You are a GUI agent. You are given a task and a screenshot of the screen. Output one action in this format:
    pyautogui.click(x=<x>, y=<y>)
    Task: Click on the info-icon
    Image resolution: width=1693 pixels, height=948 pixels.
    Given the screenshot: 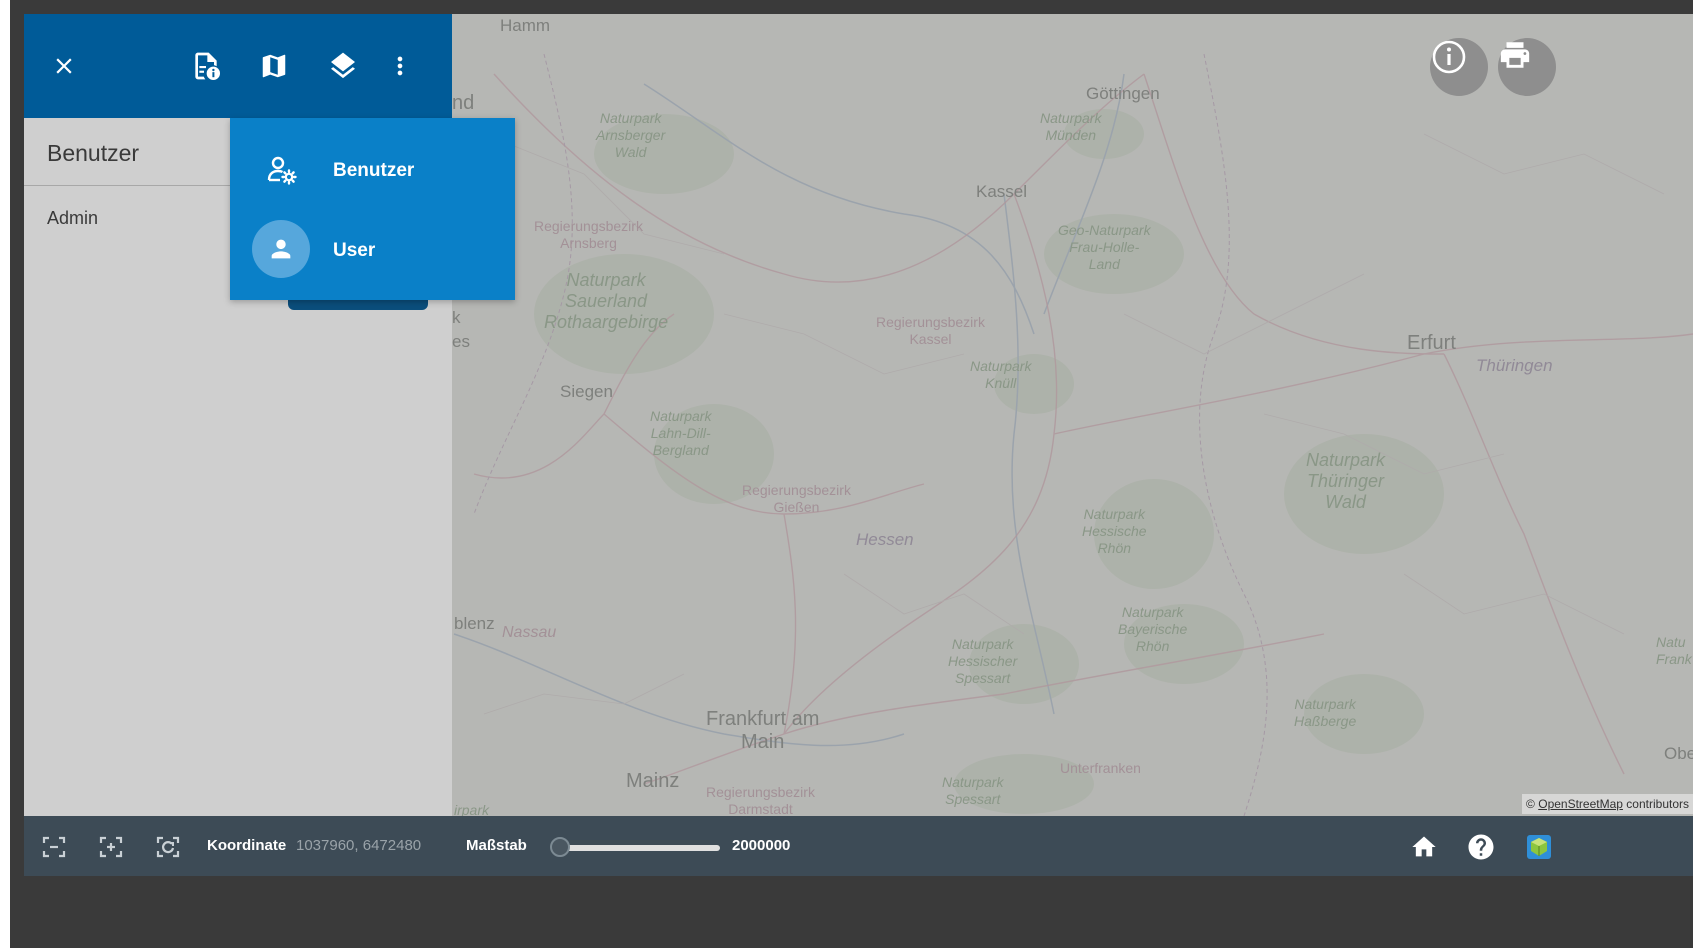 What is the action you would take?
    pyautogui.click(x=1449, y=57)
    